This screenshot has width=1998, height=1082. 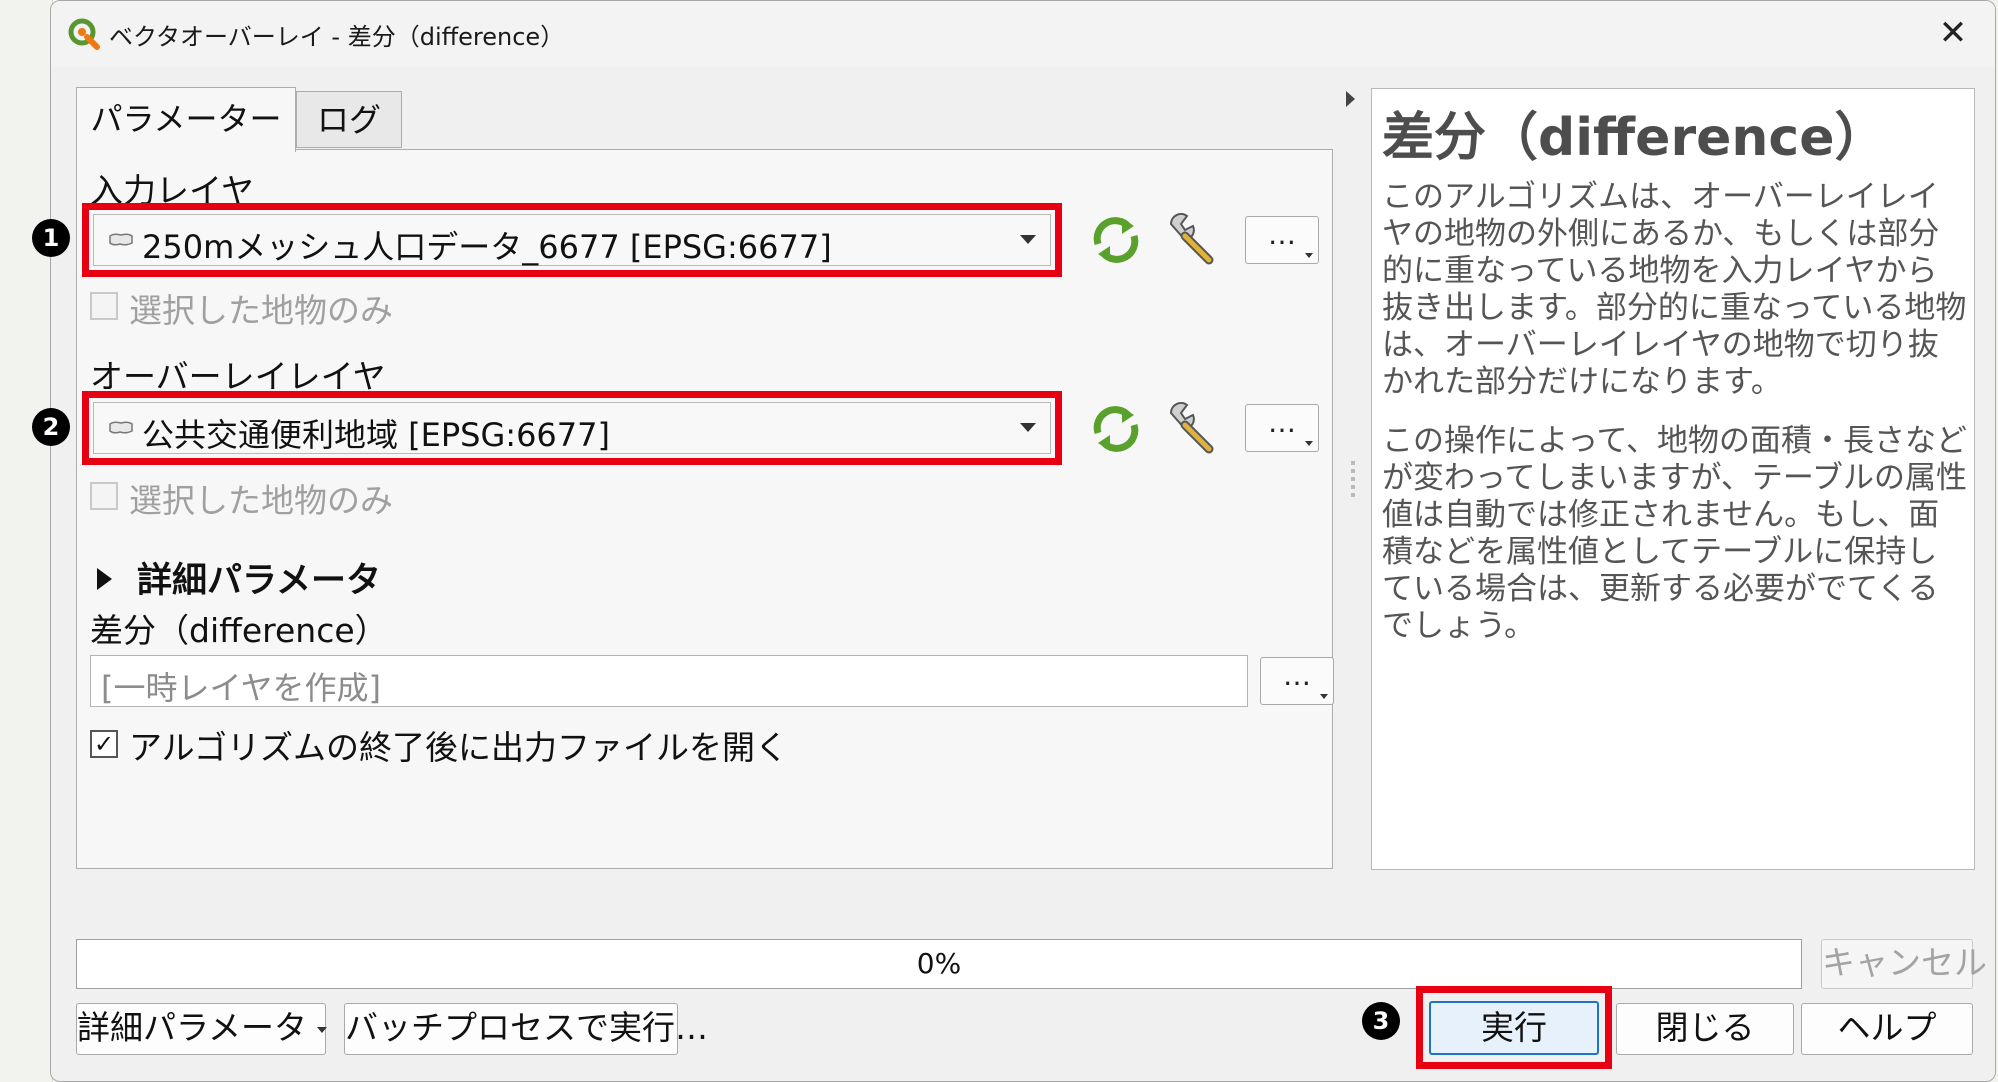 I want to click on annotation-badge-1: 1, so click(x=51, y=238).